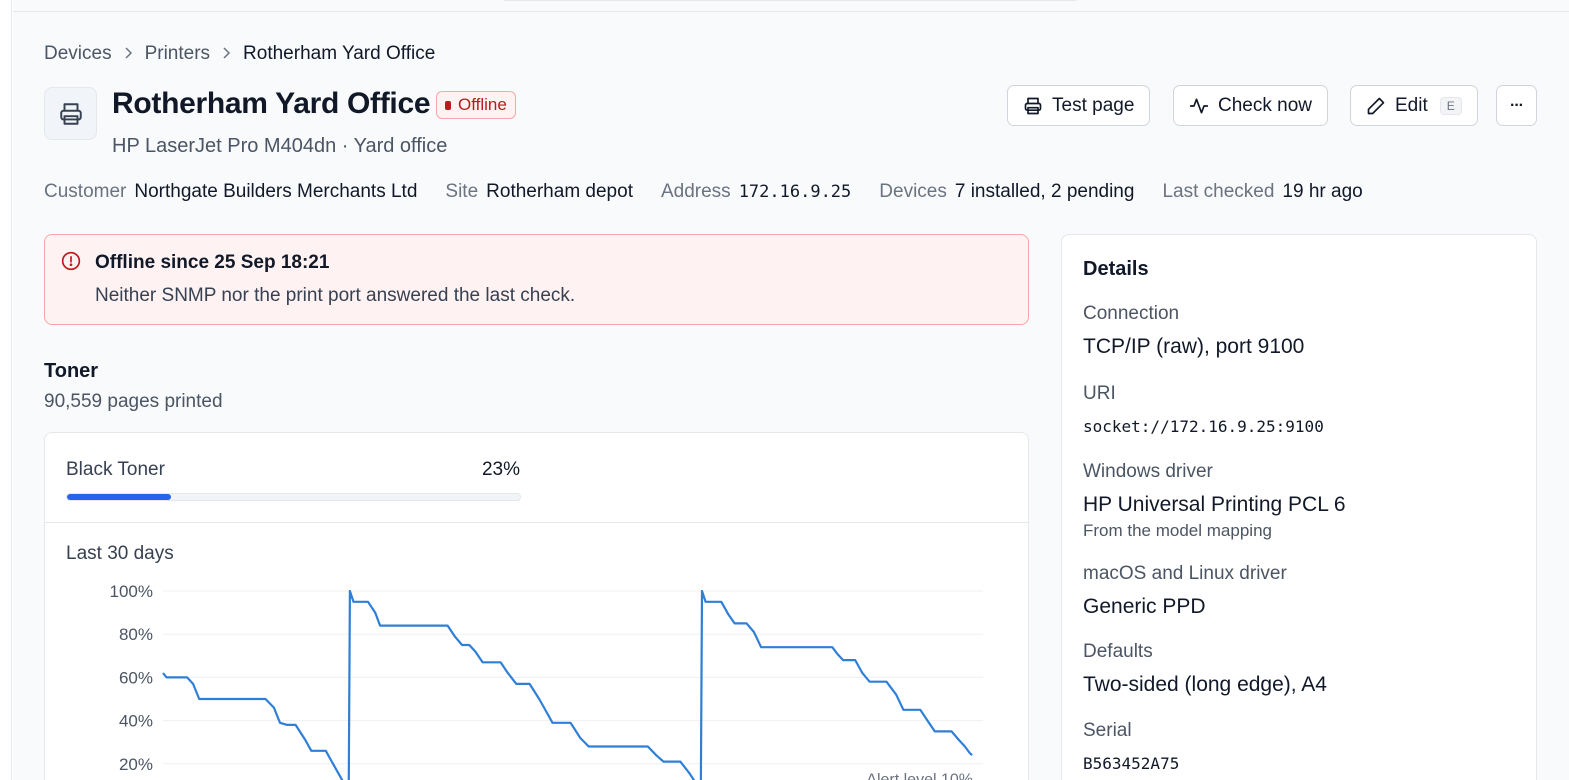 The width and height of the screenshot is (1569, 780). What do you see at coordinates (71, 261) in the screenshot?
I see `alert-circle-icon` at bounding box center [71, 261].